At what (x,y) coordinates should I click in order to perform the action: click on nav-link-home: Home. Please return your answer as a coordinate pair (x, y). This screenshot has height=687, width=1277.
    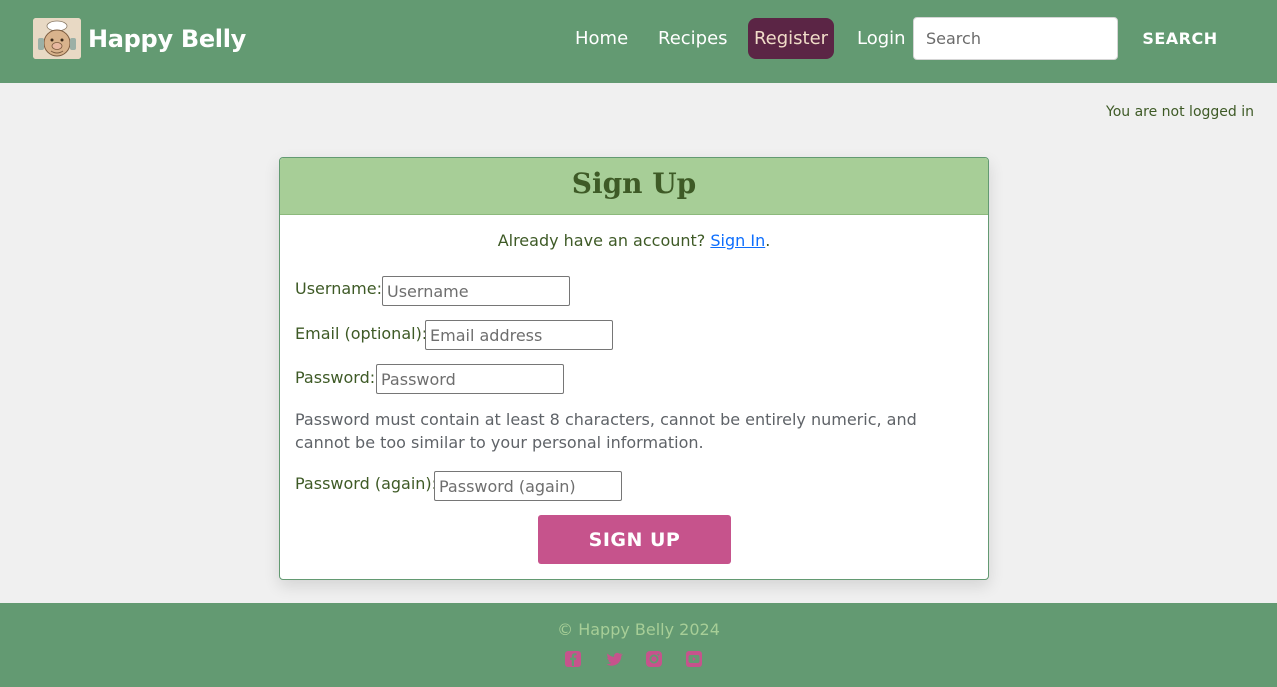
    Looking at the image, I should click on (601, 38).